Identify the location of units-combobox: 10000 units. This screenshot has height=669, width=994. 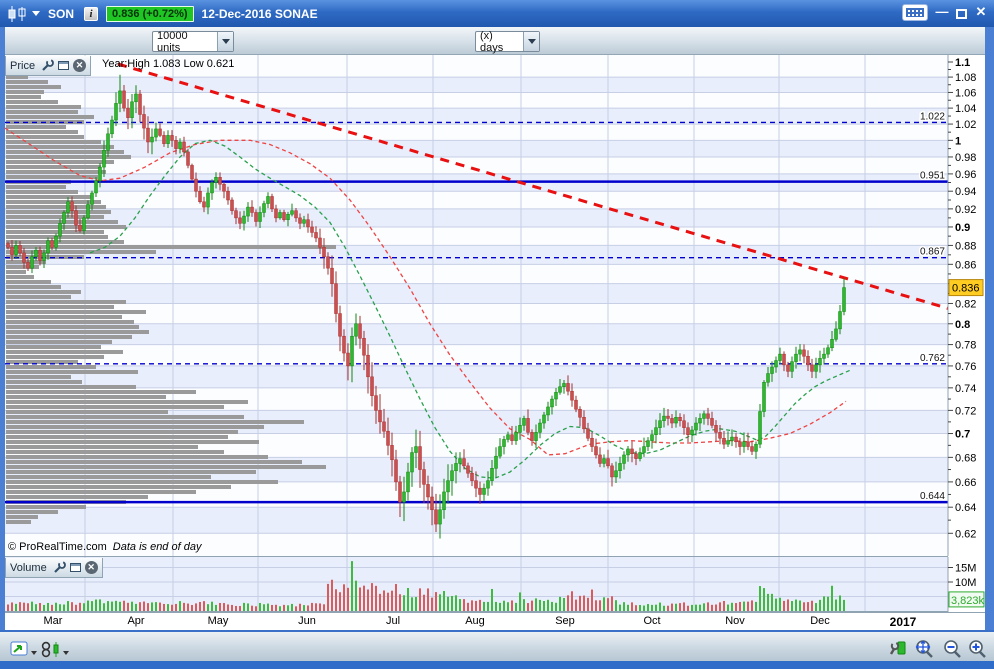
(193, 41).